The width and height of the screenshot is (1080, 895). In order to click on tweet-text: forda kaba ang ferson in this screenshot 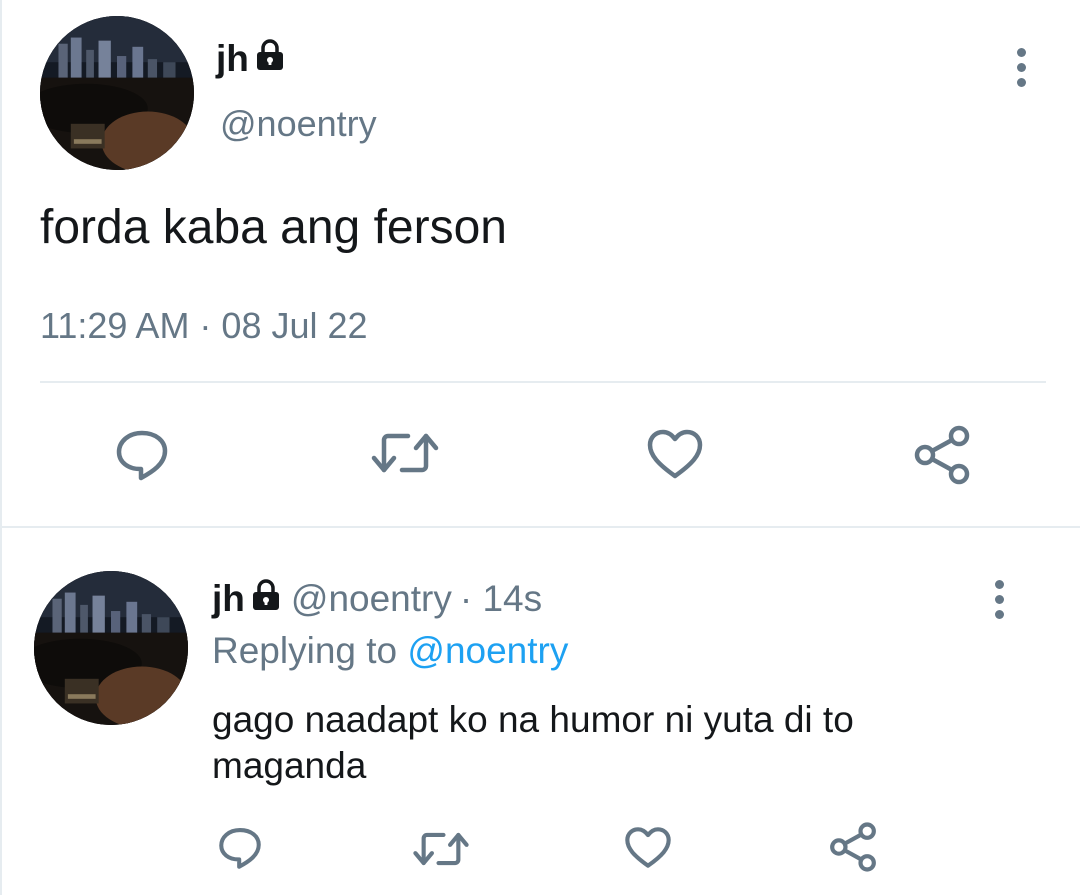, I will do `click(273, 227)`.